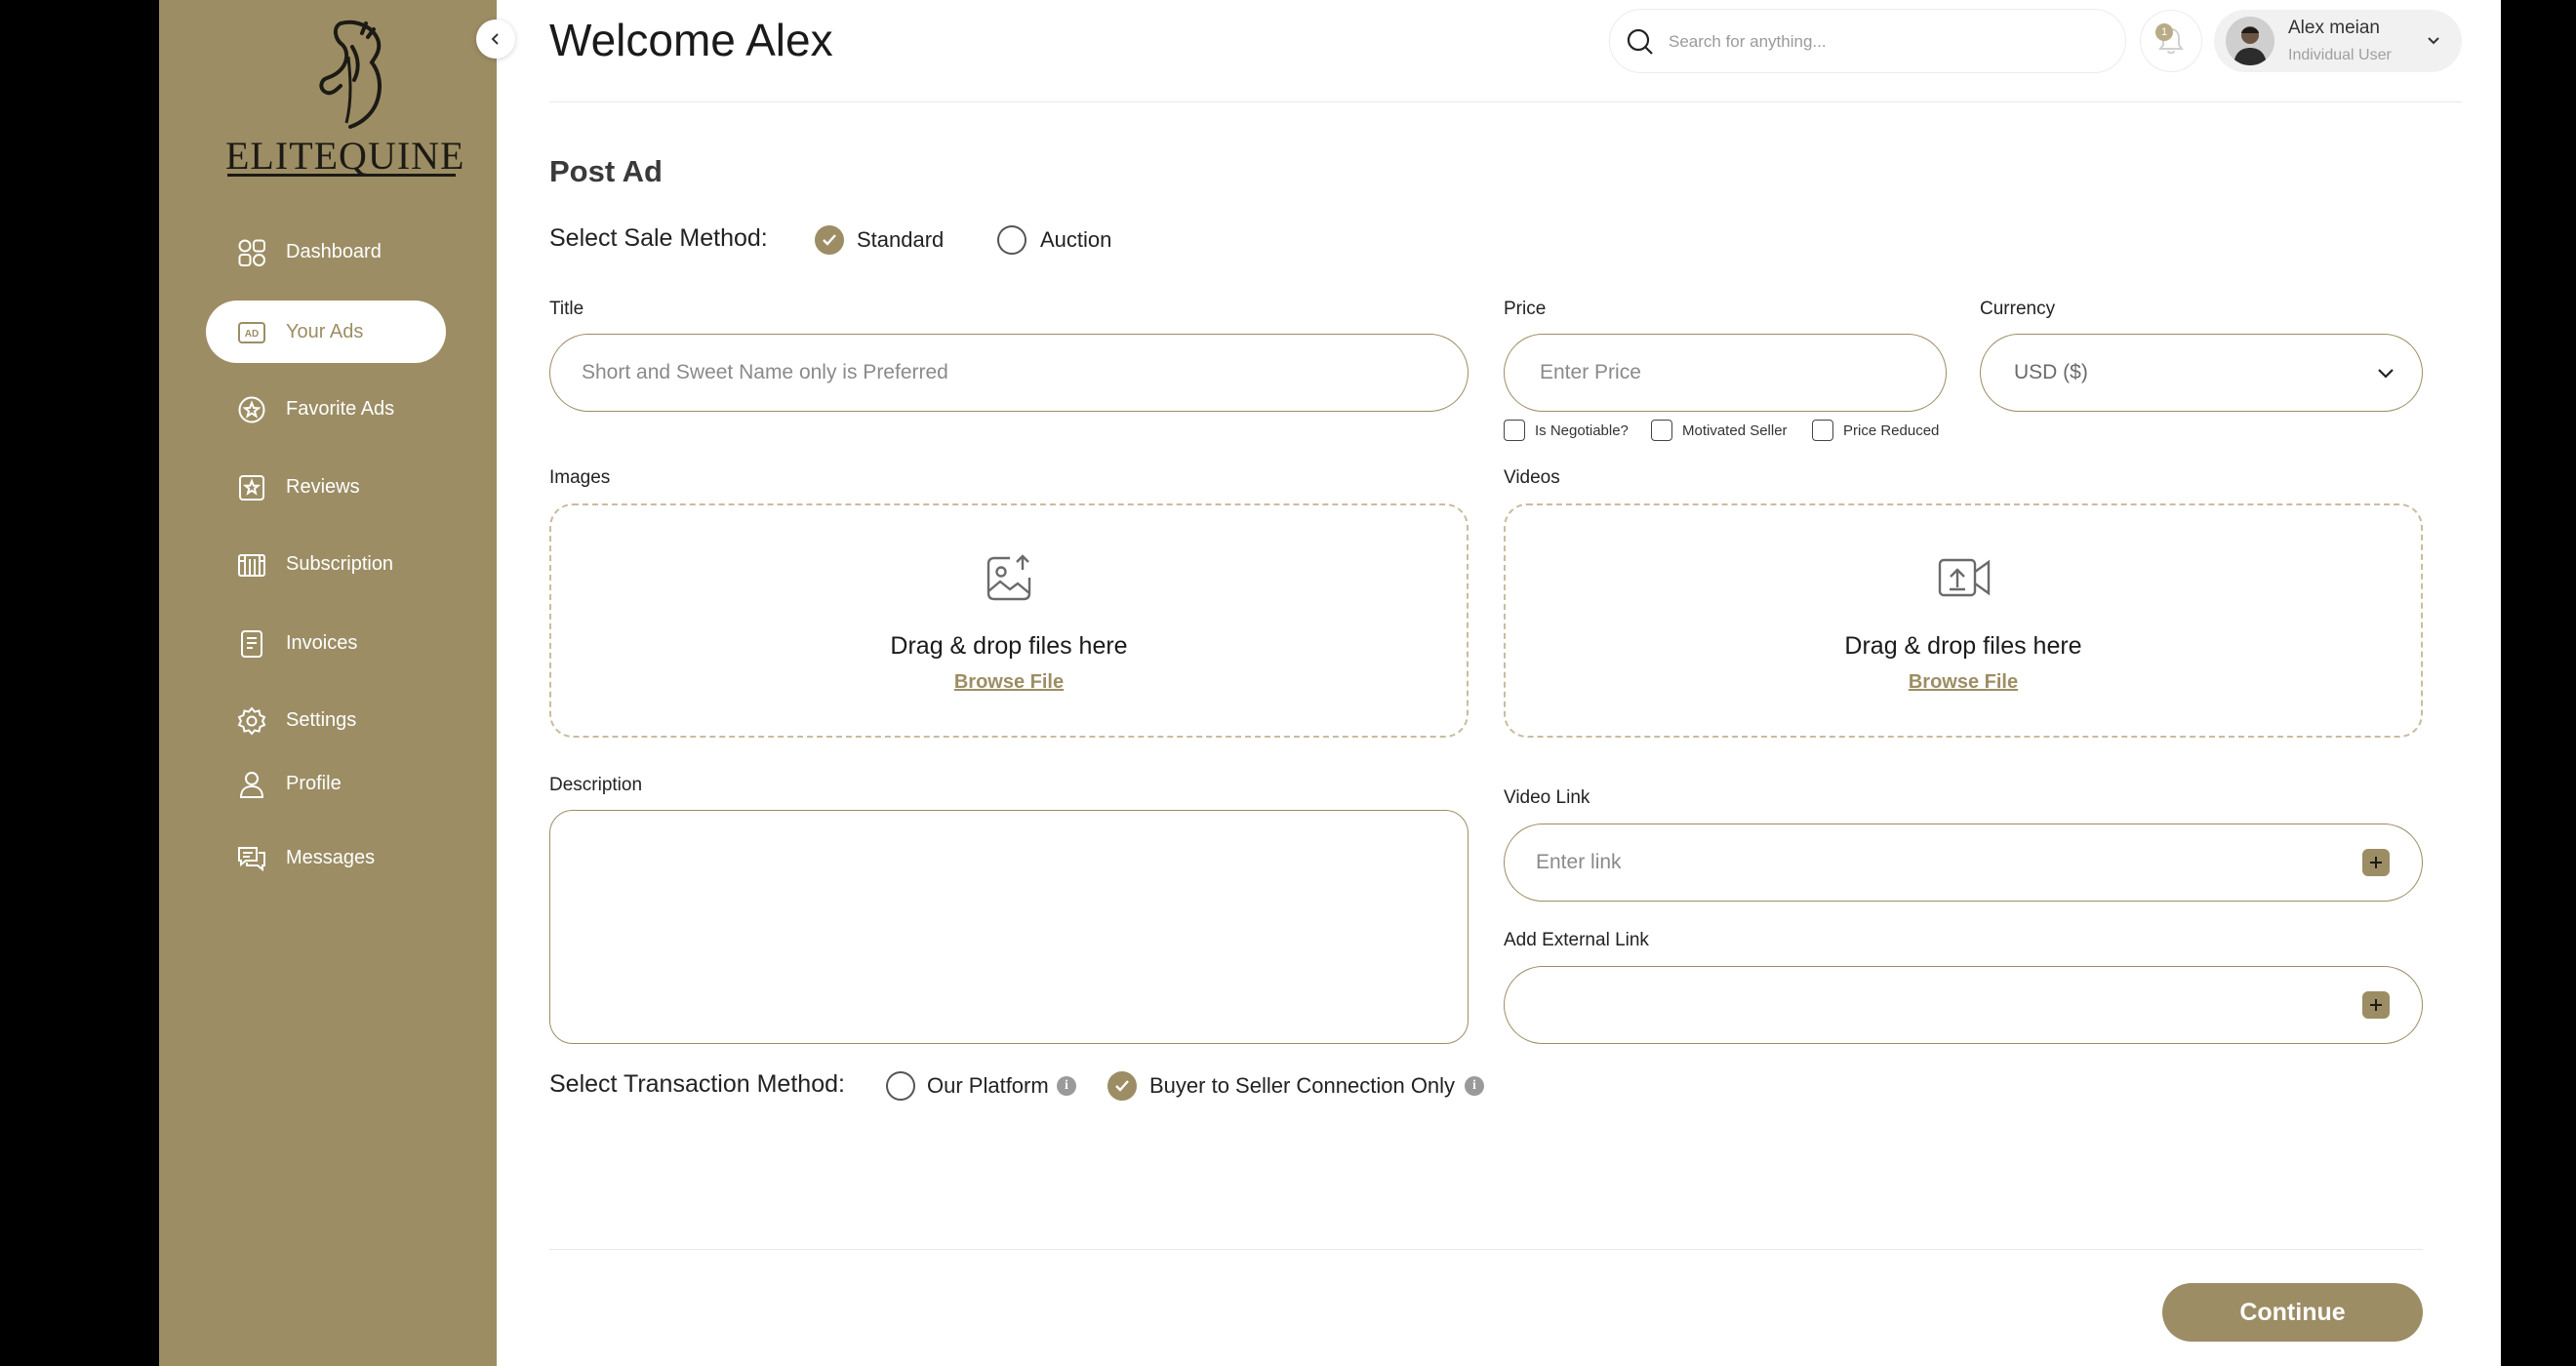 This screenshot has height=1366, width=2576. What do you see at coordinates (1963, 646) in the screenshot?
I see `videos-drop-text: Drag & drop files here` at bounding box center [1963, 646].